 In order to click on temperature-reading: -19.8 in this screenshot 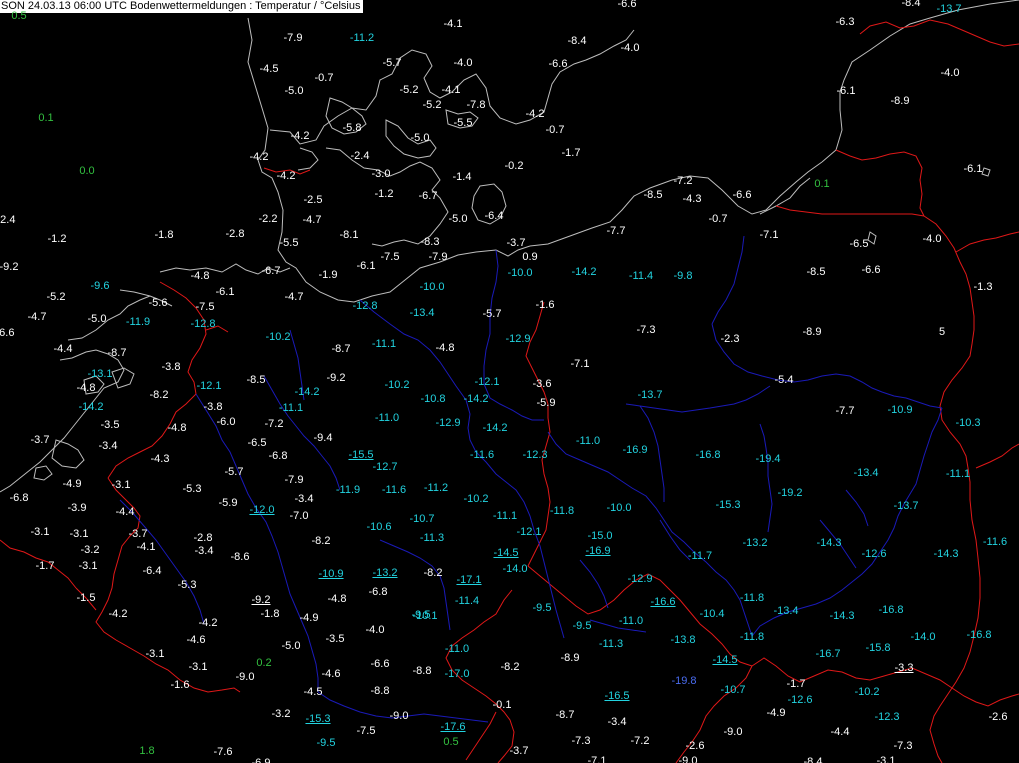, I will do `click(684, 681)`.